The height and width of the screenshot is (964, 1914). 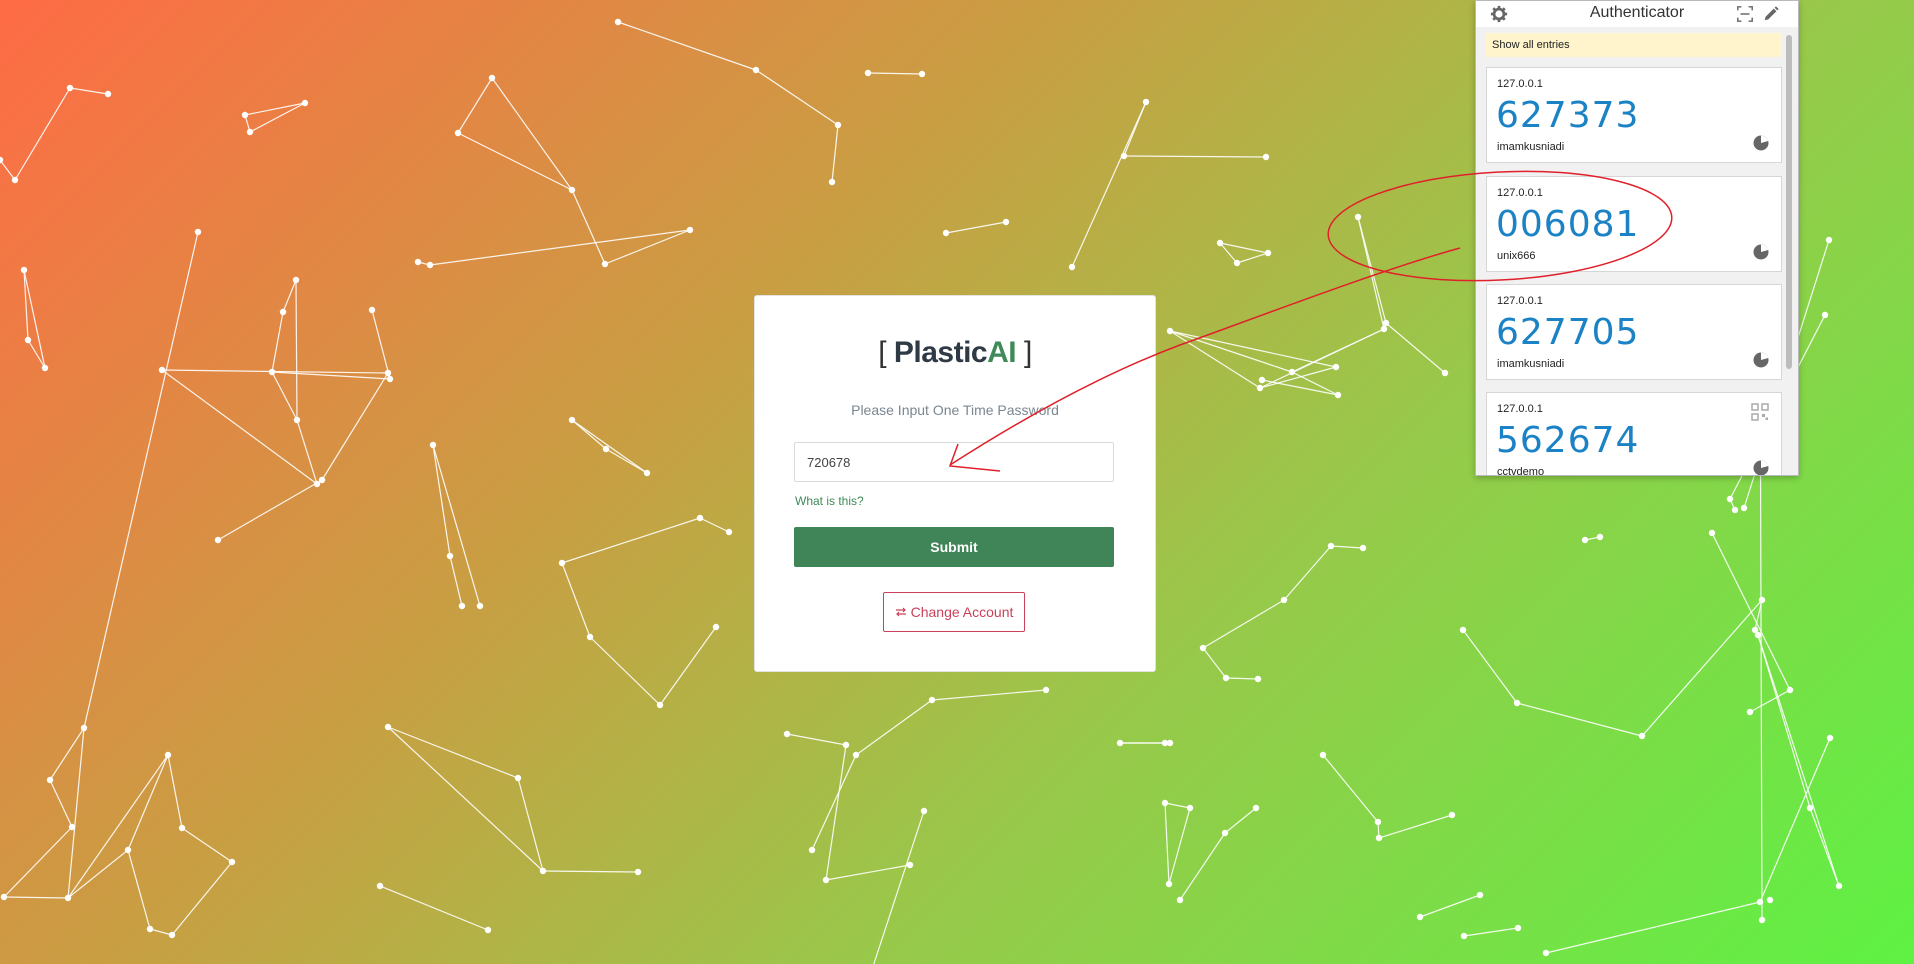 I want to click on otp-entry: 127.0.0.1 627373 imamkusniadi, so click(x=1634, y=115).